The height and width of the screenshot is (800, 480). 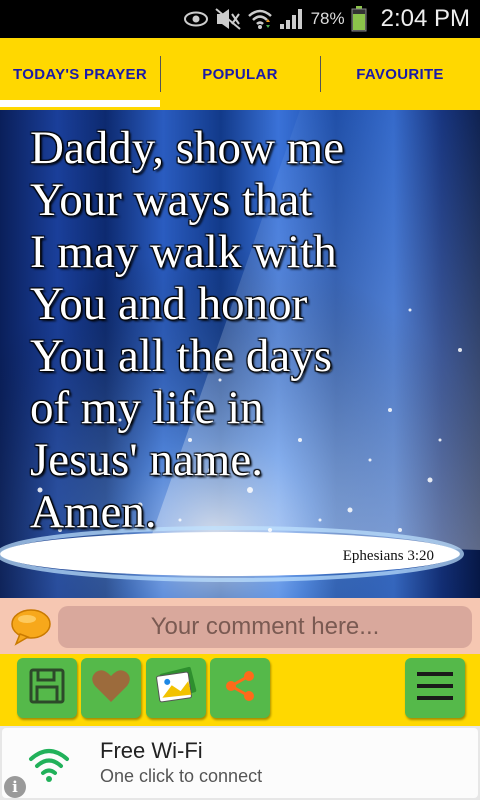 I want to click on heart-icon, so click(x=111, y=688).